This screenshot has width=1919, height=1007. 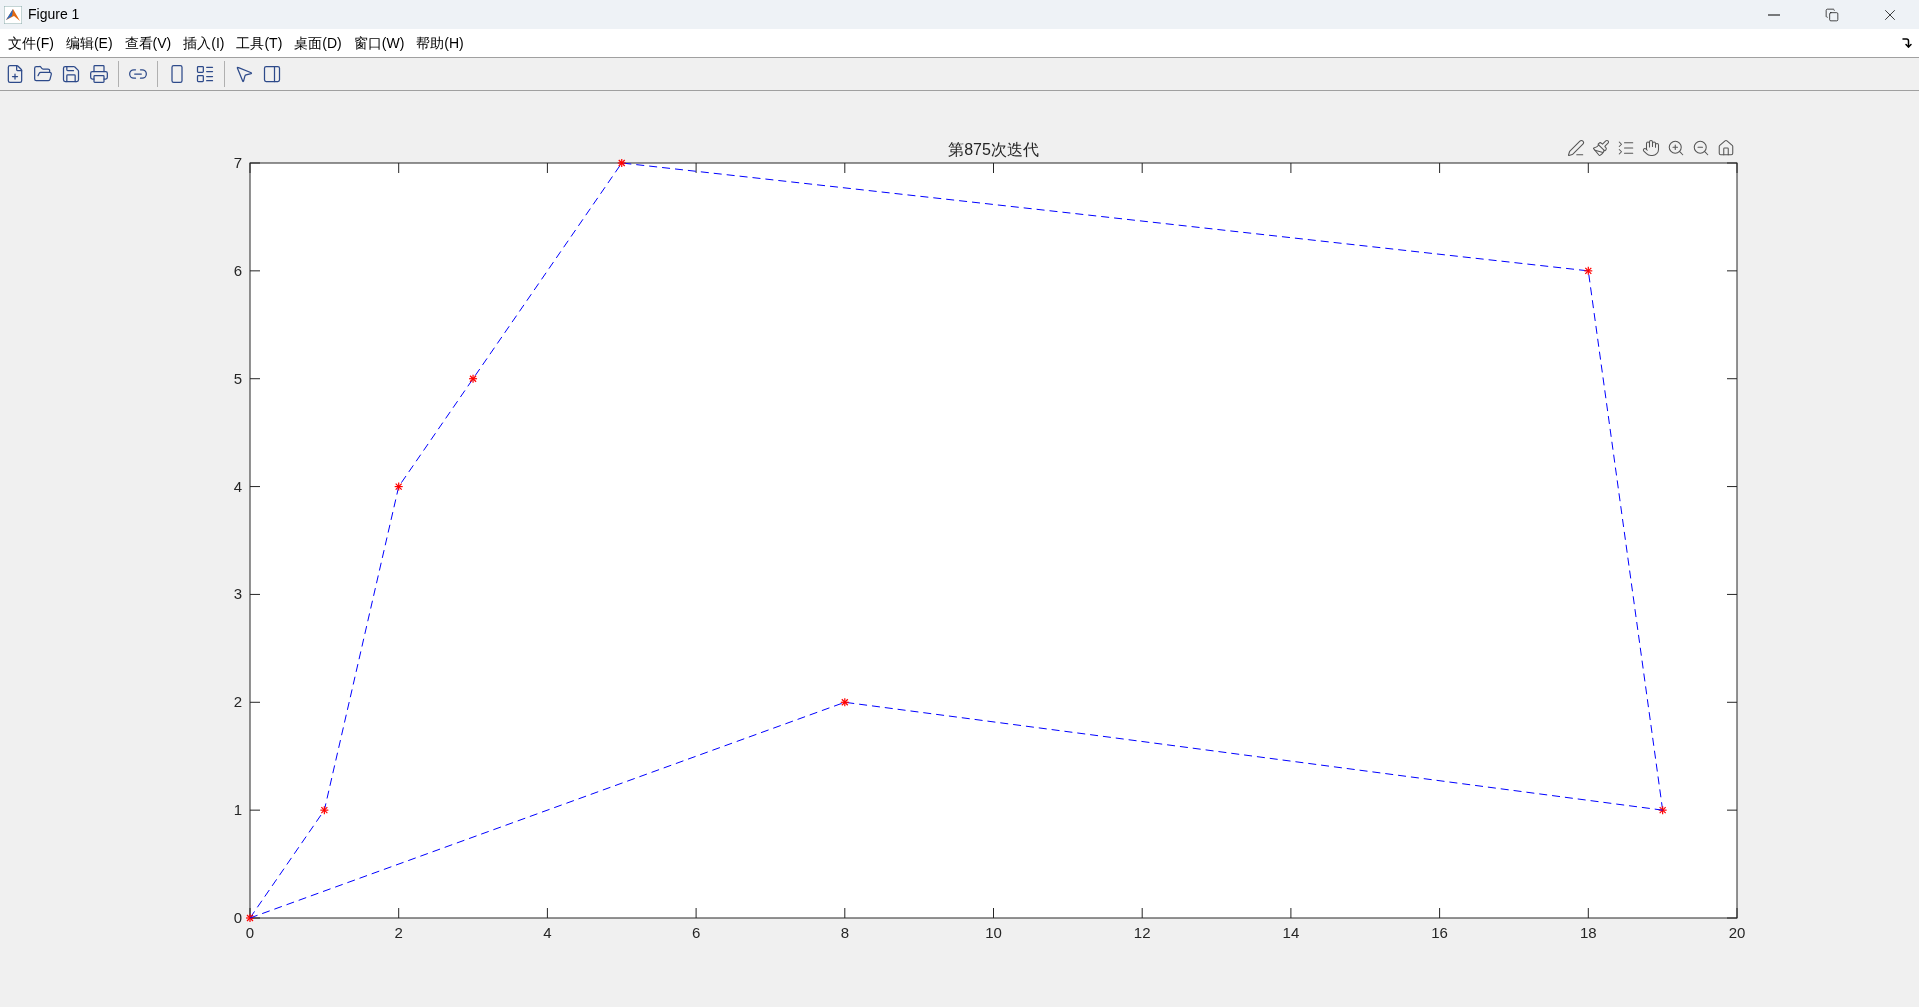 I want to click on x-tick-label: 16, so click(x=1439, y=932).